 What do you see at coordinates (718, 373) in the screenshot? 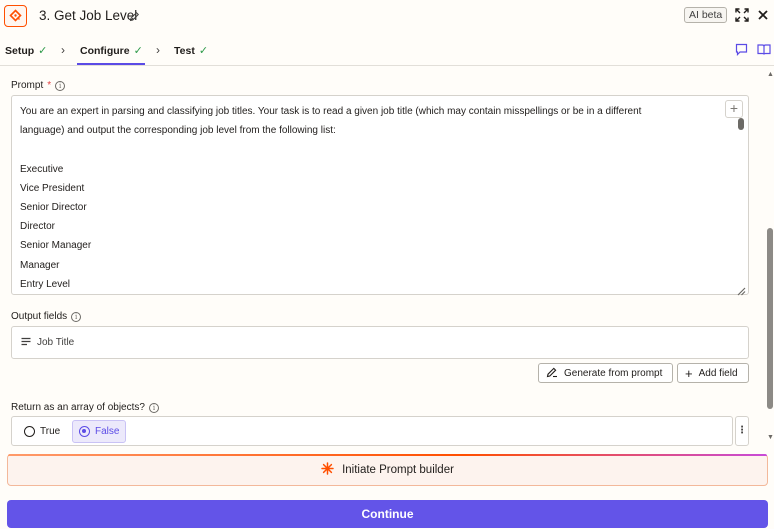
I see `add-field-label: Add field` at bounding box center [718, 373].